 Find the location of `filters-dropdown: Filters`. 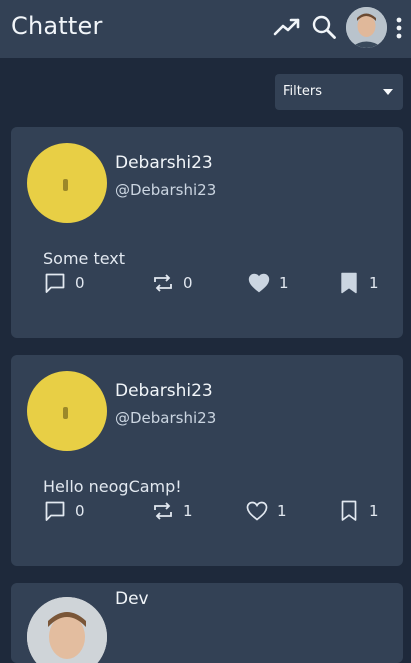

filters-dropdown: Filters is located at coordinates (339, 92).